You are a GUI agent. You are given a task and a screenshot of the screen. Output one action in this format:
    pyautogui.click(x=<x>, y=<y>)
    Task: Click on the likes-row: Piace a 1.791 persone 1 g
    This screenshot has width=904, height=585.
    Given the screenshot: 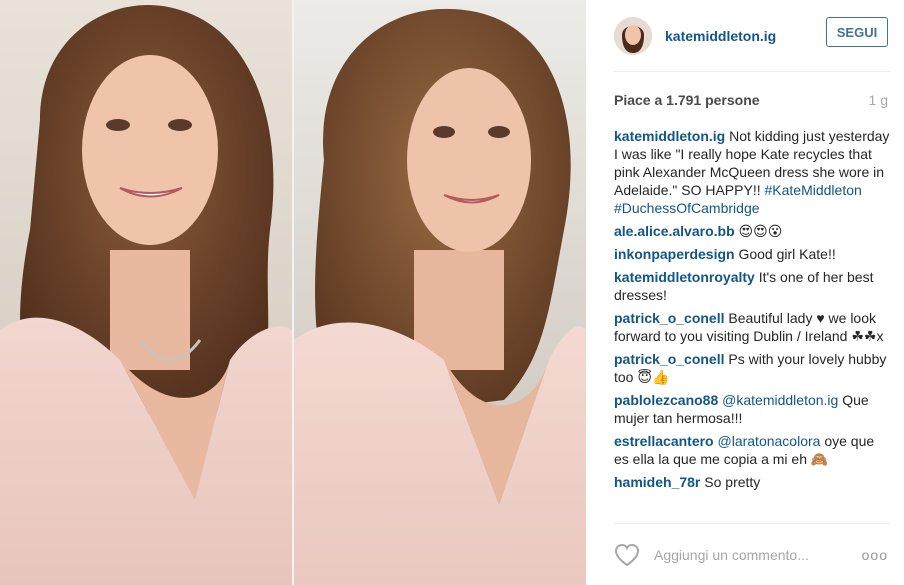 What is the action you would take?
    pyautogui.click(x=752, y=99)
    